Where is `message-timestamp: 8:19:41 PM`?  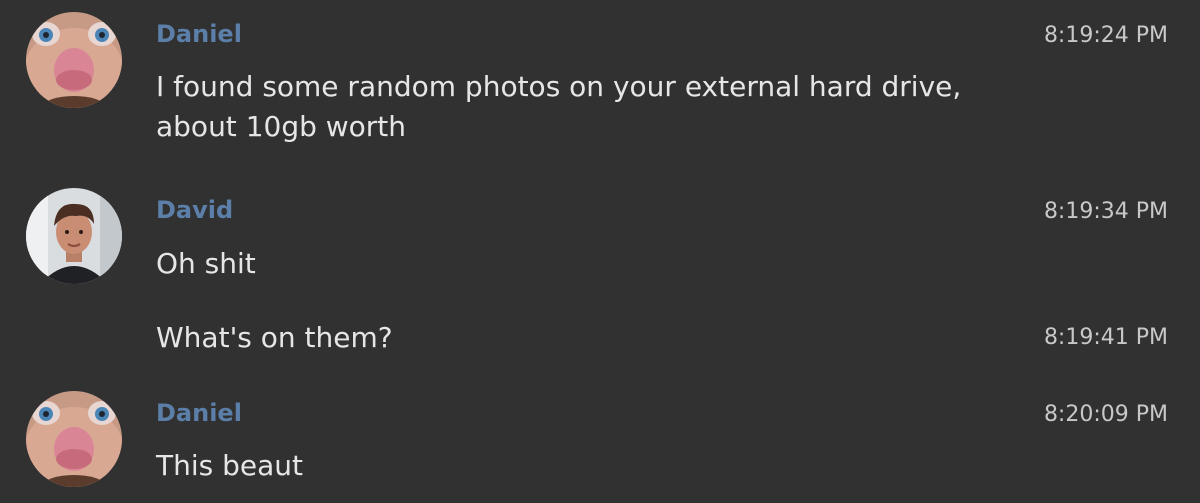 message-timestamp: 8:19:41 PM is located at coordinates (1105, 337).